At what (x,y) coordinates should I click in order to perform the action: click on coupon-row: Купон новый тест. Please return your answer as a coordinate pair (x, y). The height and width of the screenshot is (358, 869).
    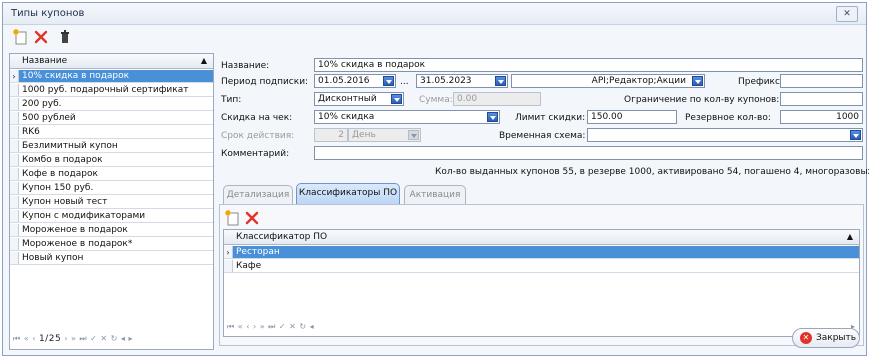
    Looking at the image, I should click on (111, 202).